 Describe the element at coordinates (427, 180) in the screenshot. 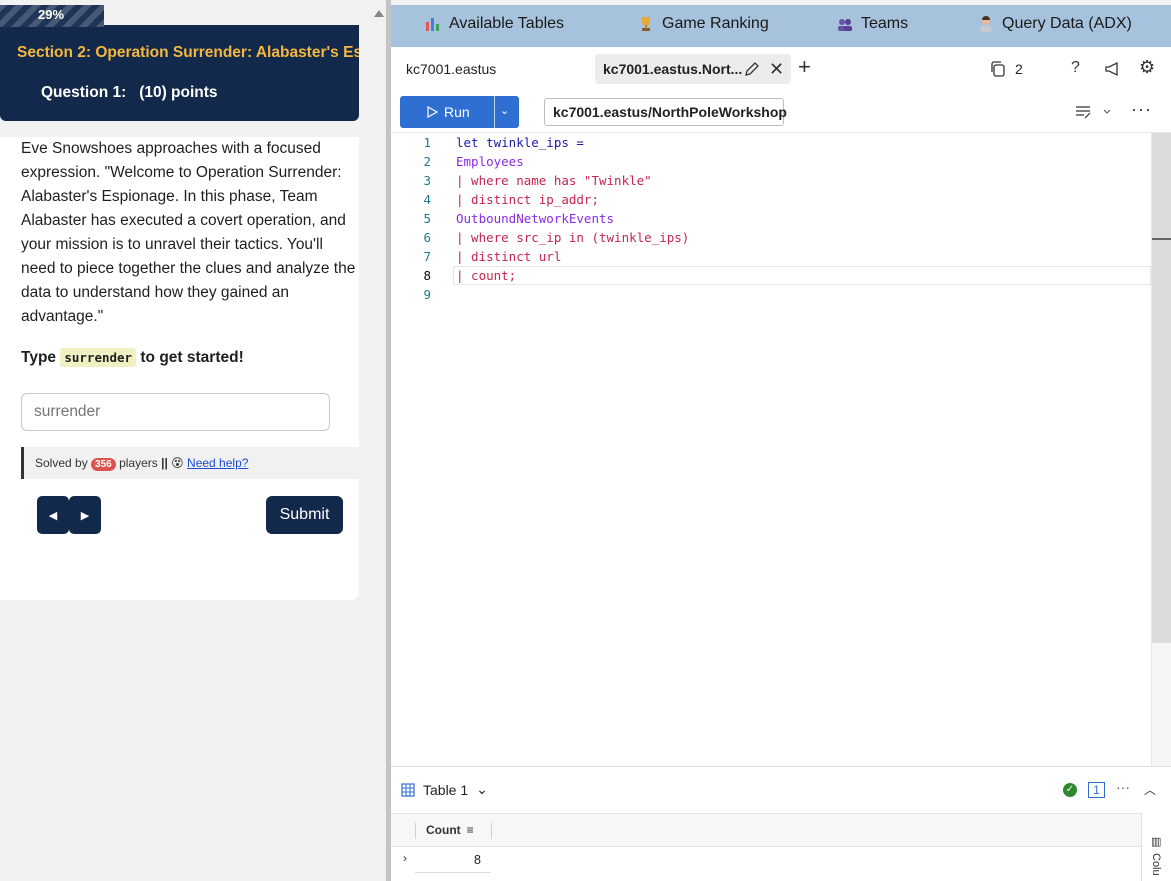

I see `line-number: 3` at that location.